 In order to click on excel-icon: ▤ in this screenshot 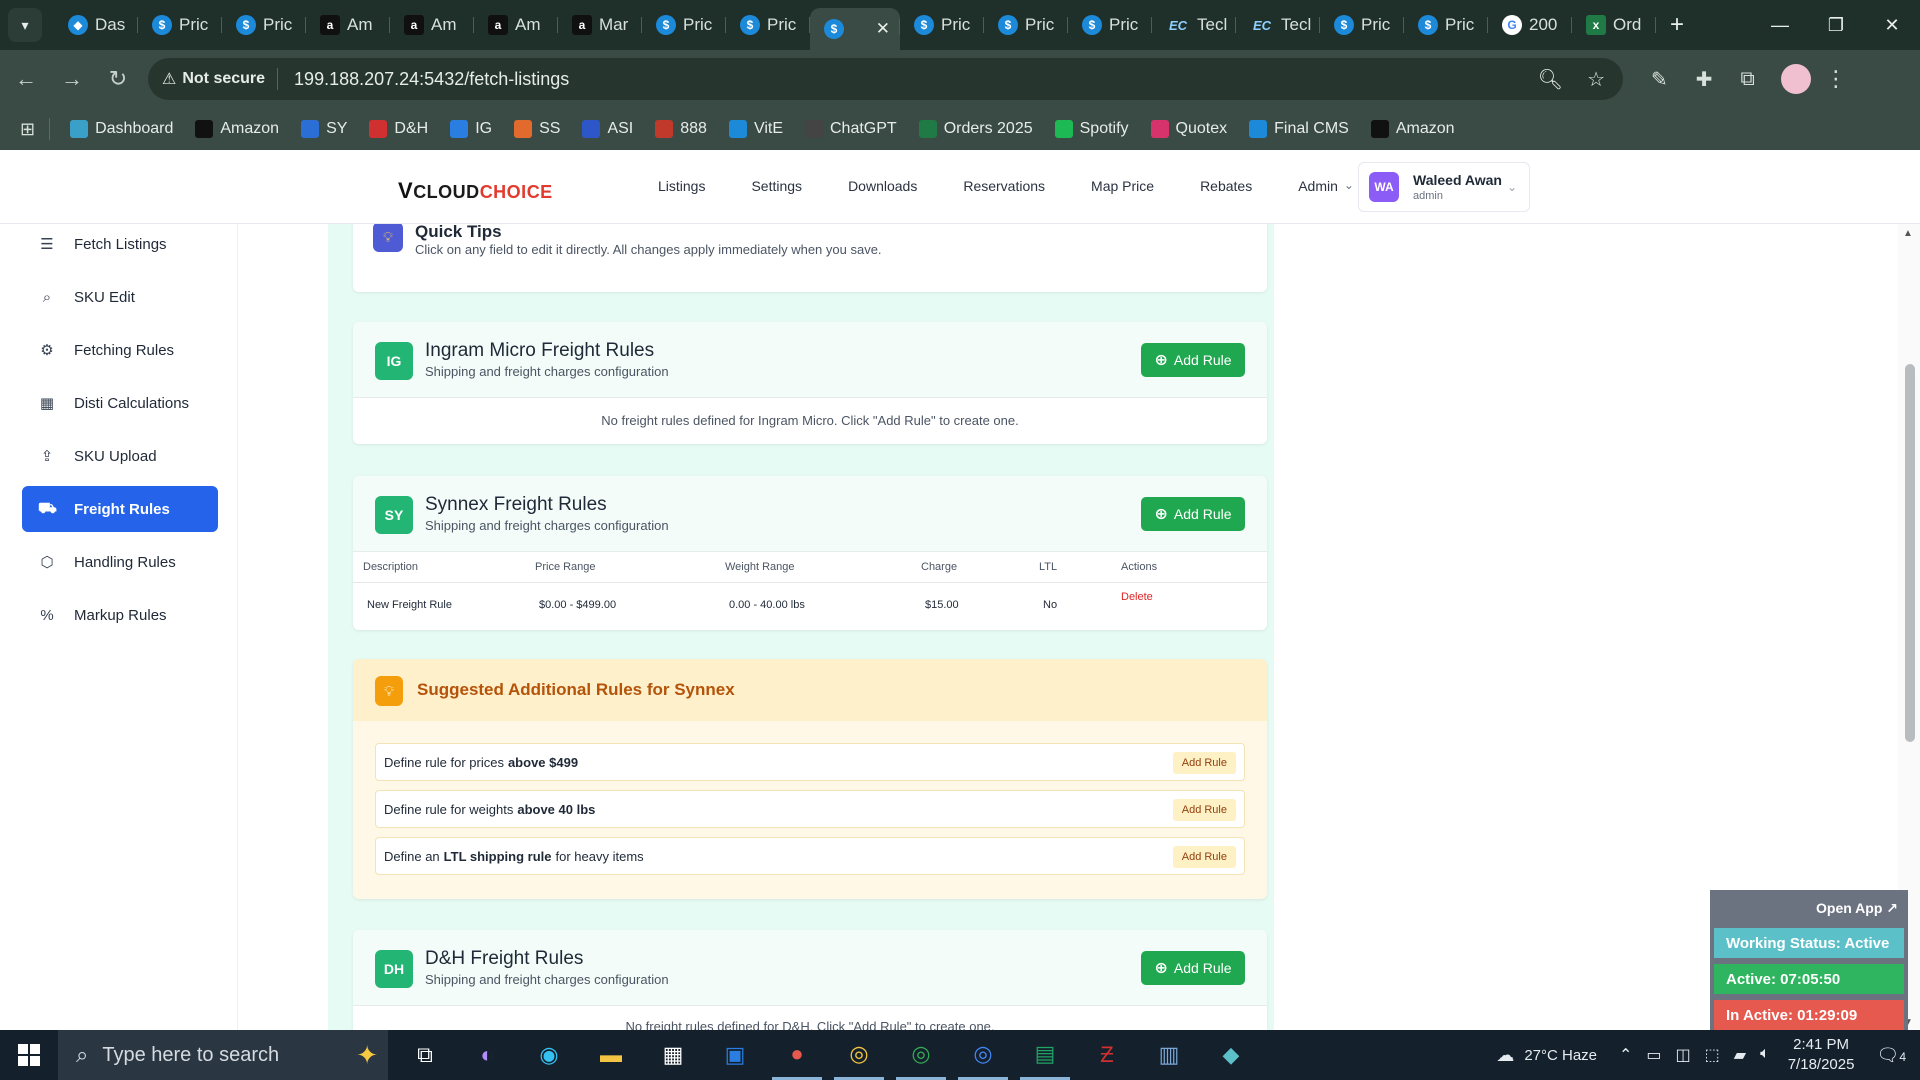, I will do `click(1045, 1055)`.